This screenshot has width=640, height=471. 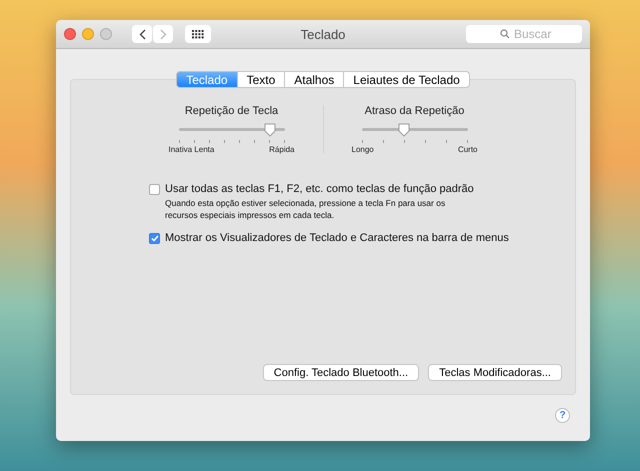 What do you see at coordinates (319, 189) in the screenshot?
I see `checkbox-label: Usar todas as teclas F1, F2, etc. como teclas de função padrão` at bounding box center [319, 189].